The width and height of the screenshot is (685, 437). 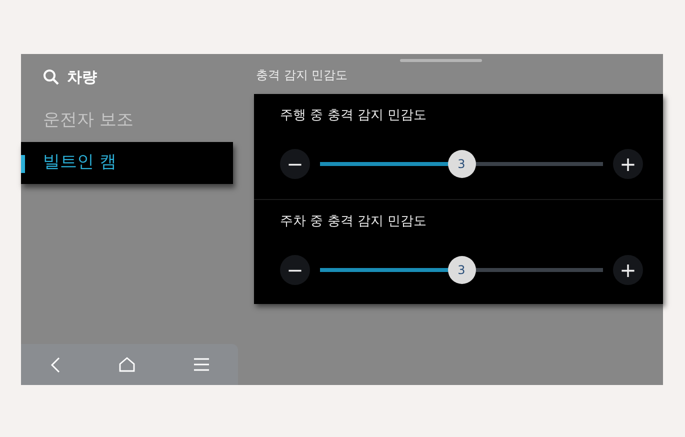 What do you see at coordinates (127, 163) in the screenshot?
I see `sidebar-item: 빌트인 캠` at bounding box center [127, 163].